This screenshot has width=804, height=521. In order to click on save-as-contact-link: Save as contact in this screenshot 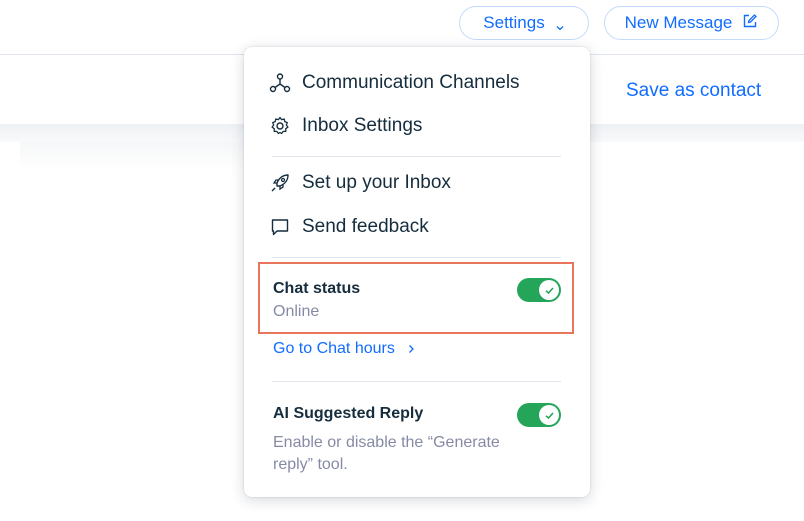, I will do `click(693, 91)`.